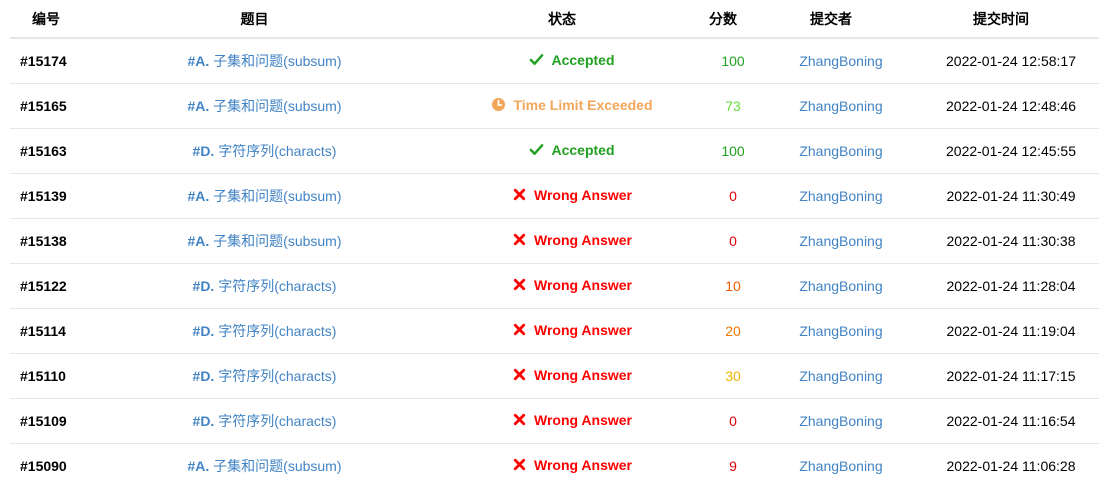  What do you see at coordinates (43, 106) in the screenshot?
I see `submission-id: #15165` at bounding box center [43, 106].